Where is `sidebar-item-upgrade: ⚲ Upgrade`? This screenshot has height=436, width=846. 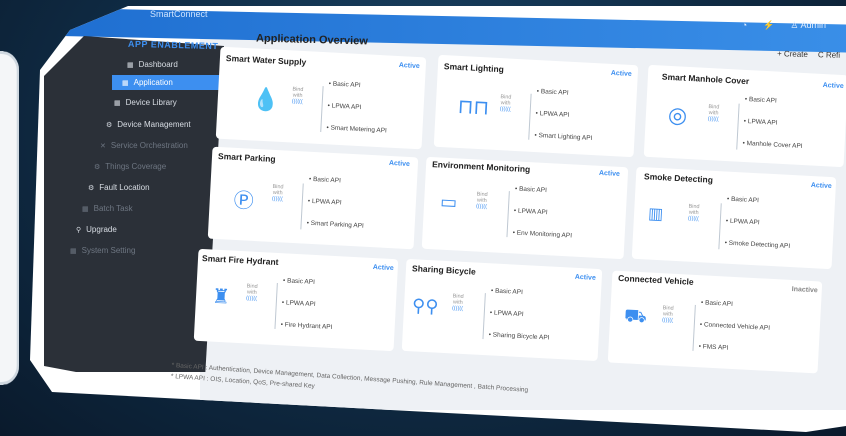
sidebar-item-upgrade: ⚲ Upgrade is located at coordinates (96, 229).